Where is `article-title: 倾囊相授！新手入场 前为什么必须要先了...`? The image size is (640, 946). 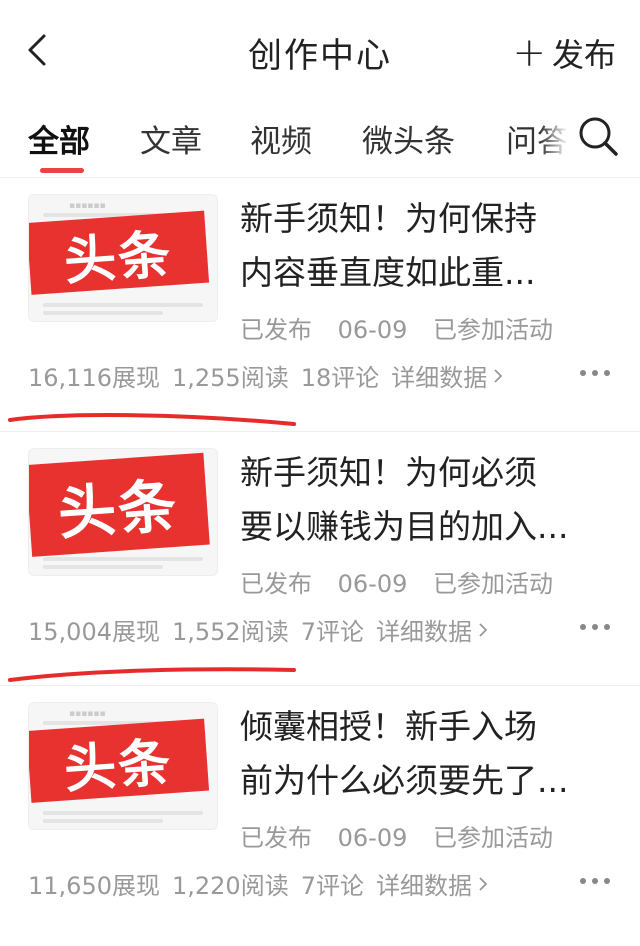 article-title: 倾囊相授！新手入场 前为什么必须要先了... is located at coordinates (426, 754).